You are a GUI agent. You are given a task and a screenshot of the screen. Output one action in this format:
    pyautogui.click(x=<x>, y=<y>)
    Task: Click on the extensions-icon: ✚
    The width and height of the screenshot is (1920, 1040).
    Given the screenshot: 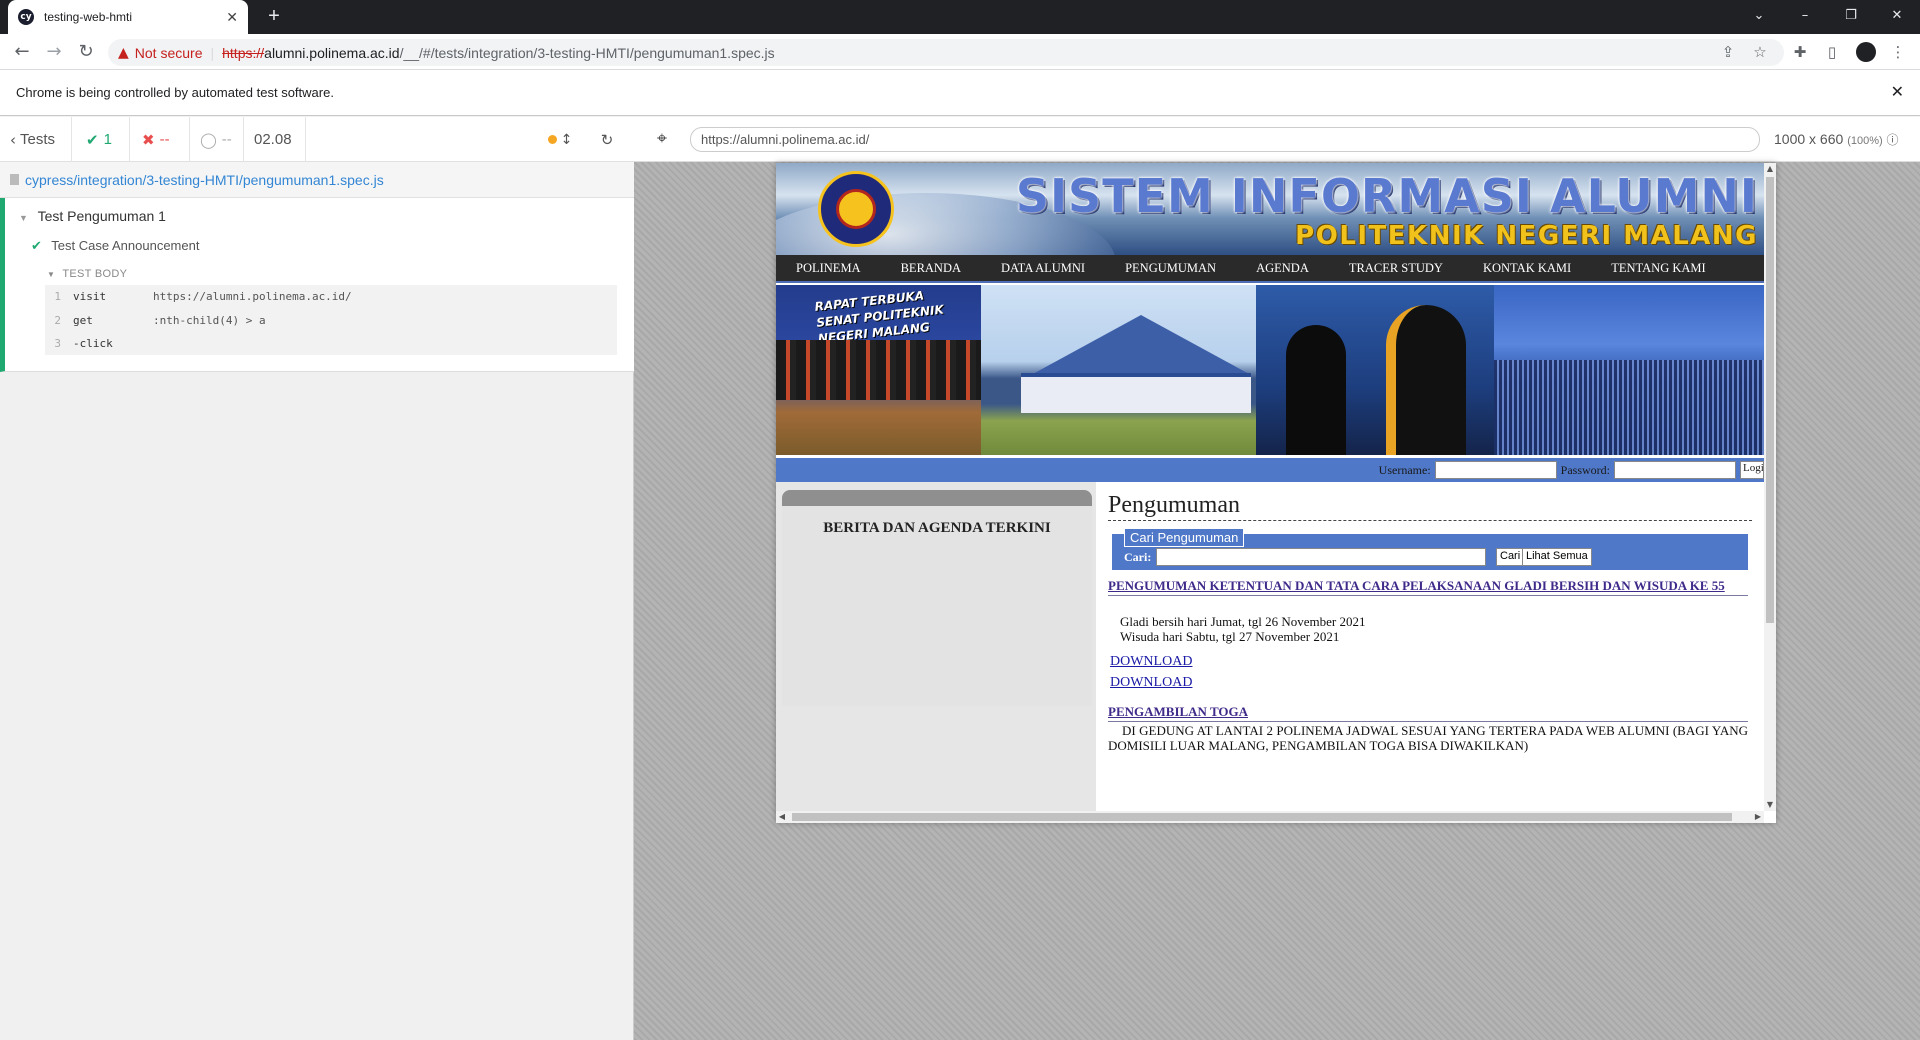 What is the action you would take?
    pyautogui.click(x=1800, y=52)
    